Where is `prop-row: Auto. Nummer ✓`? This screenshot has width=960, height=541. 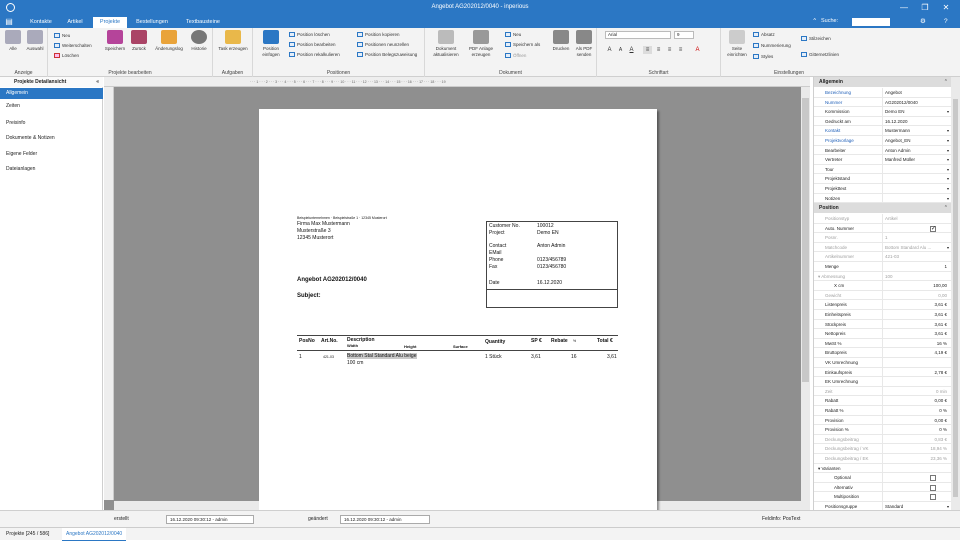 prop-row: Auto. Nummer ✓ is located at coordinates (882, 228).